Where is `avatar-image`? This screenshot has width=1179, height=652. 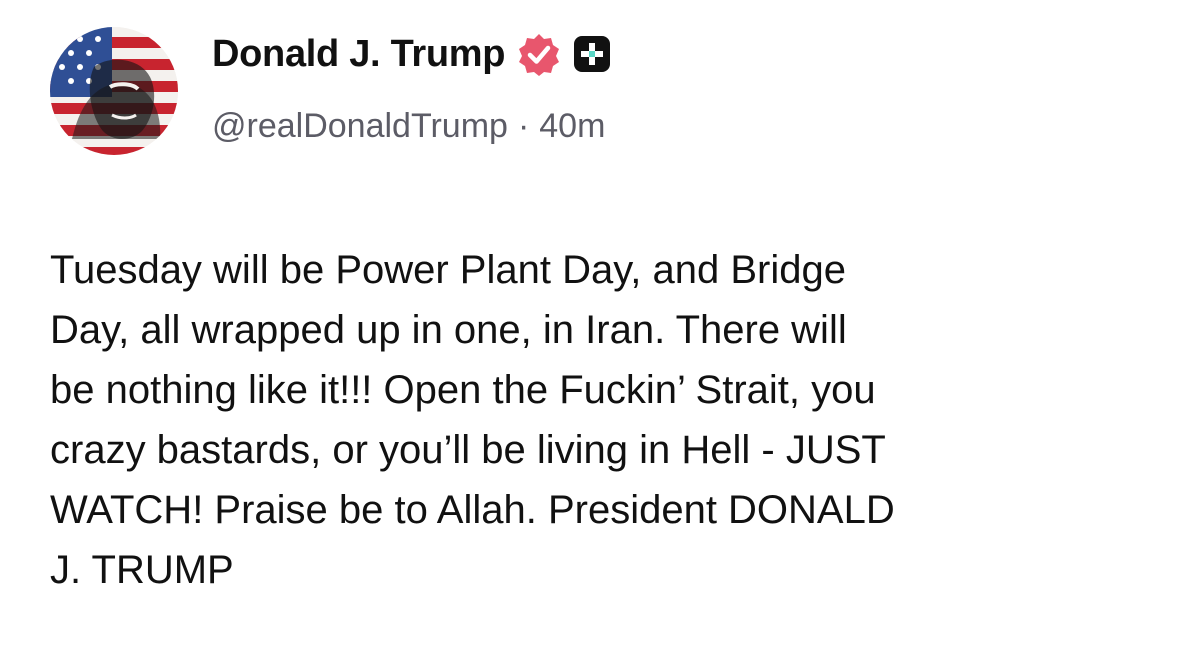
avatar-image is located at coordinates (114, 91).